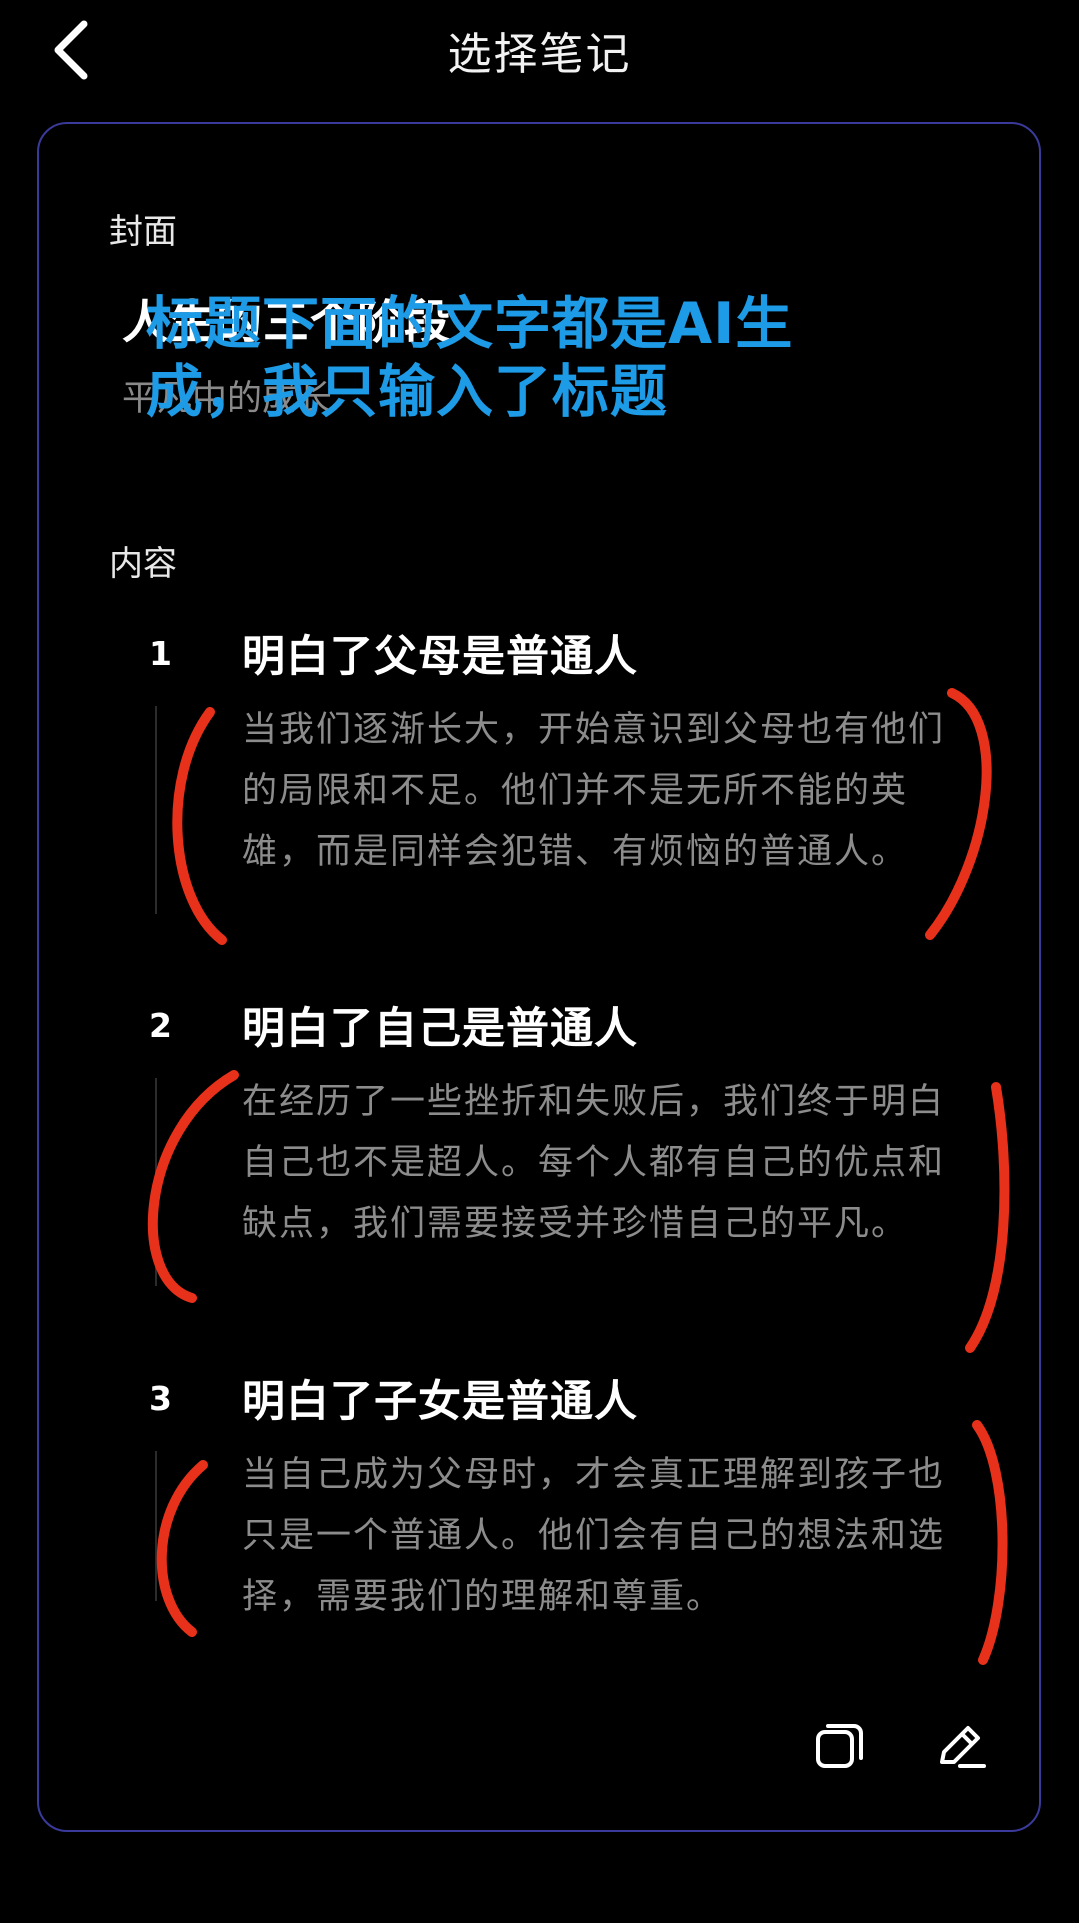 Image resolution: width=1079 pixels, height=1923 pixels. Describe the element at coordinates (160, 1398) in the screenshot. I see `item-number: 3` at that location.